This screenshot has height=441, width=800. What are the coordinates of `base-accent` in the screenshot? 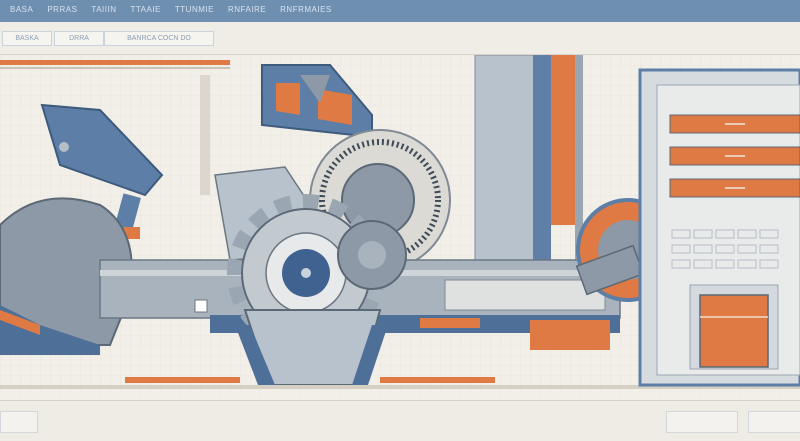 It's located at (450, 323).